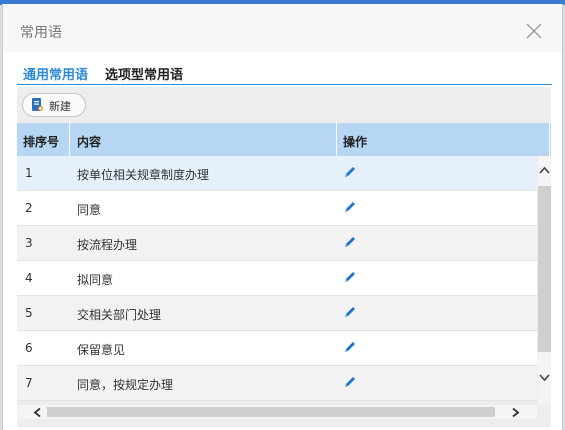 The height and width of the screenshot is (430, 565). Describe the element at coordinates (41, 33) in the screenshot. I see `dialog-title: 常用语` at that location.